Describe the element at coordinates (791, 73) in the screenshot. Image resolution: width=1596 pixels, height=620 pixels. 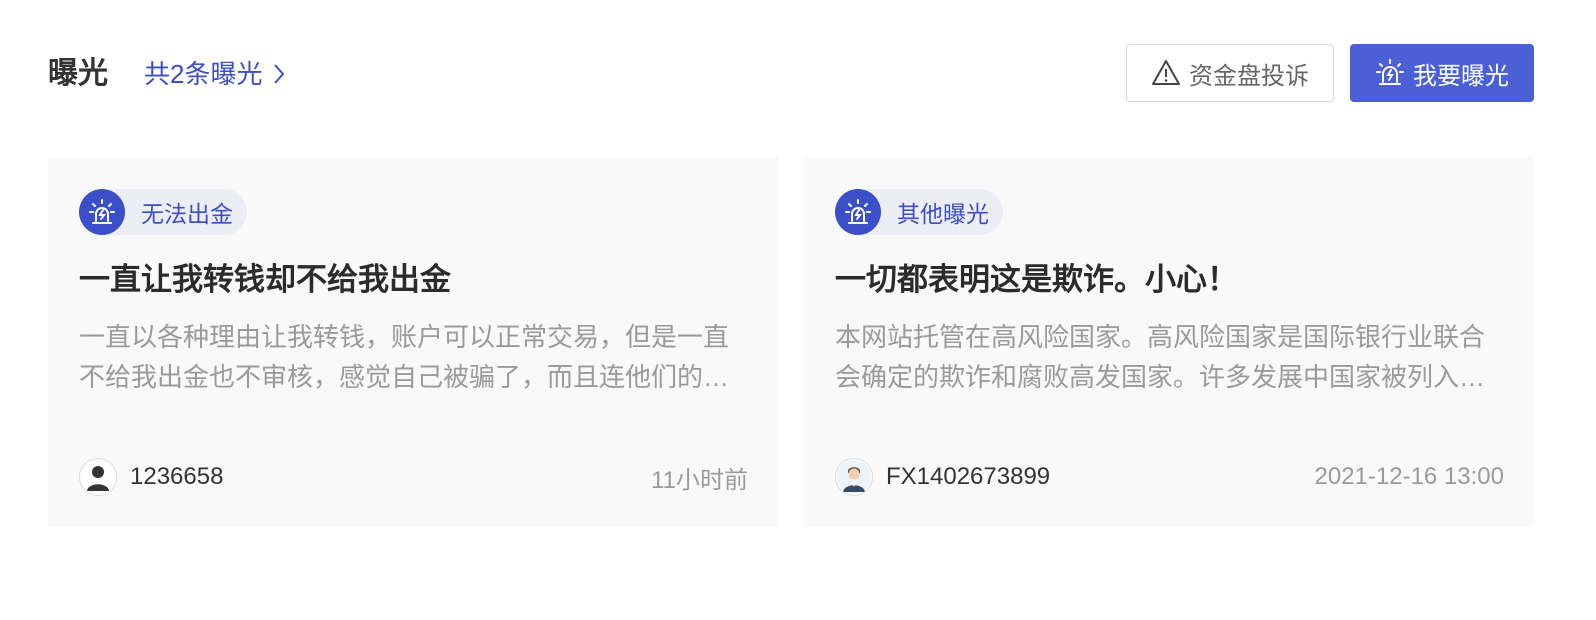
I see `page-header: 曝光 共2条曝光 资金盘投诉 我要曝光` at that location.